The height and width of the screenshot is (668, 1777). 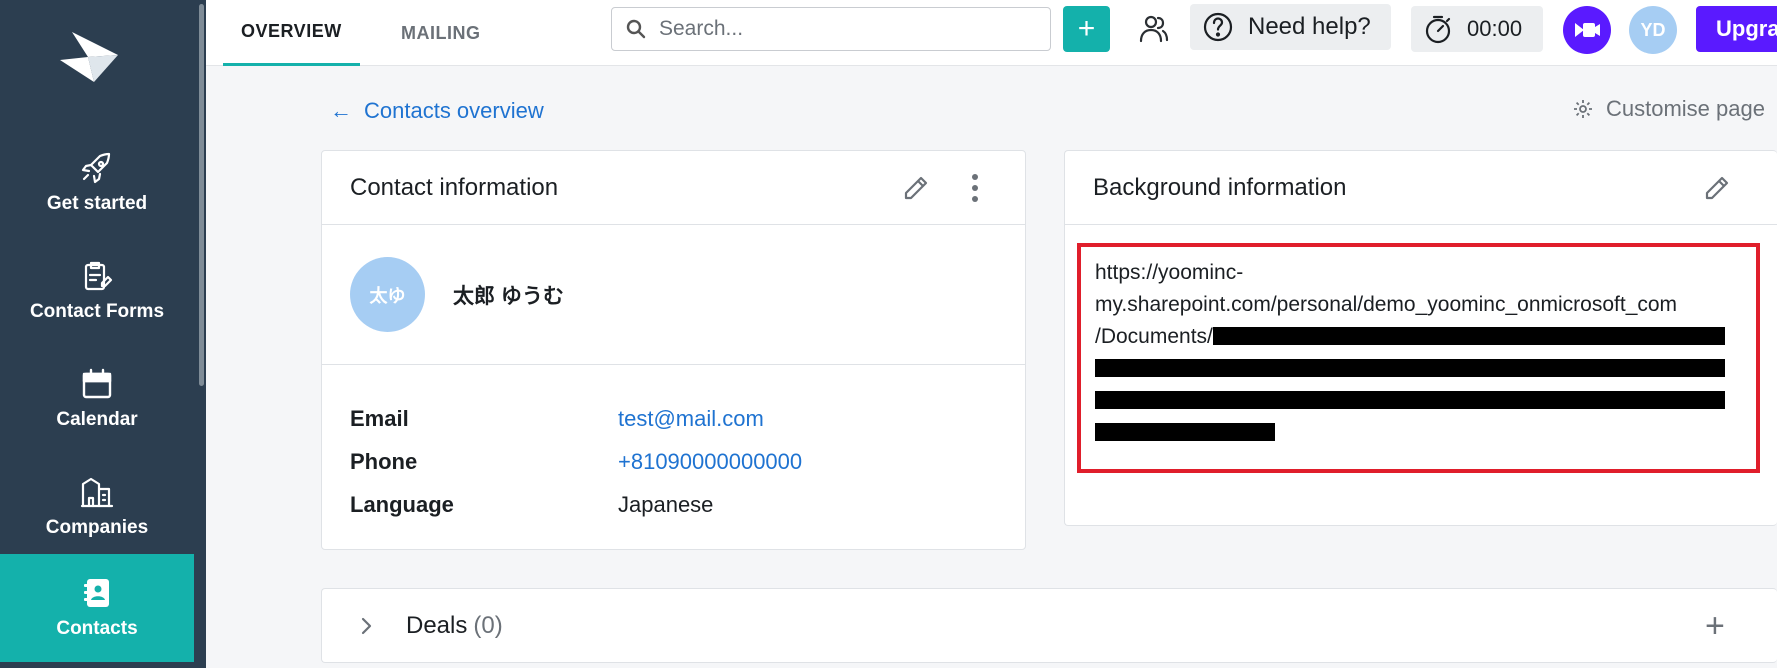 I want to click on sidebar-item-contact-forms: Contact Forms, so click(x=97, y=291).